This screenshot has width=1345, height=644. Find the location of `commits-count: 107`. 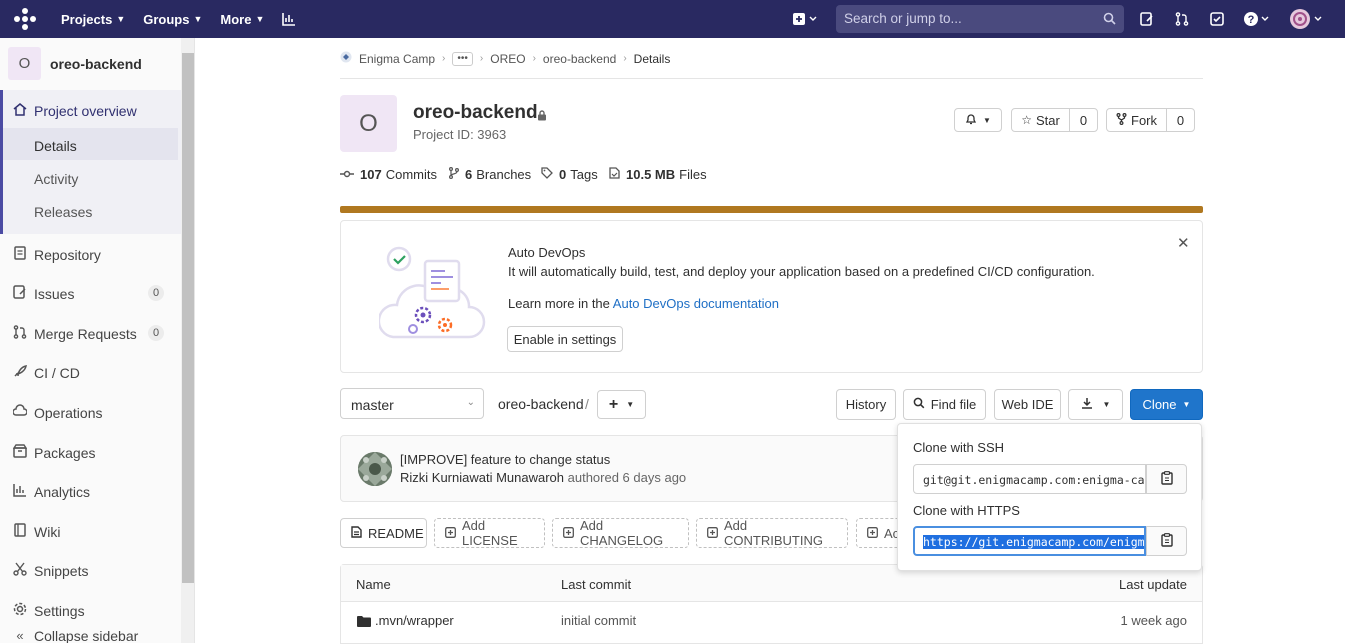

commits-count: 107 is located at coordinates (371, 174).